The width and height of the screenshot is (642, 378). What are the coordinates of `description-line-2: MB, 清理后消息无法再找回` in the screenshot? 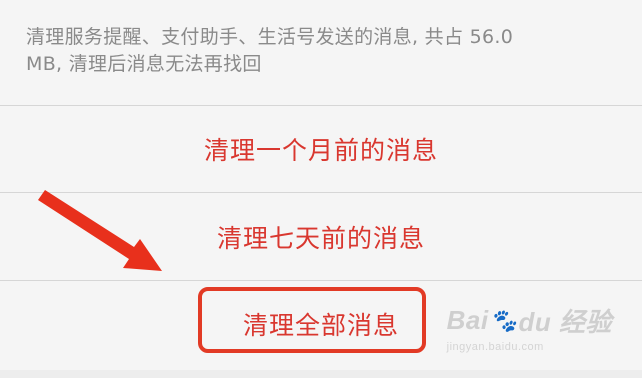 It's located at (144, 64).